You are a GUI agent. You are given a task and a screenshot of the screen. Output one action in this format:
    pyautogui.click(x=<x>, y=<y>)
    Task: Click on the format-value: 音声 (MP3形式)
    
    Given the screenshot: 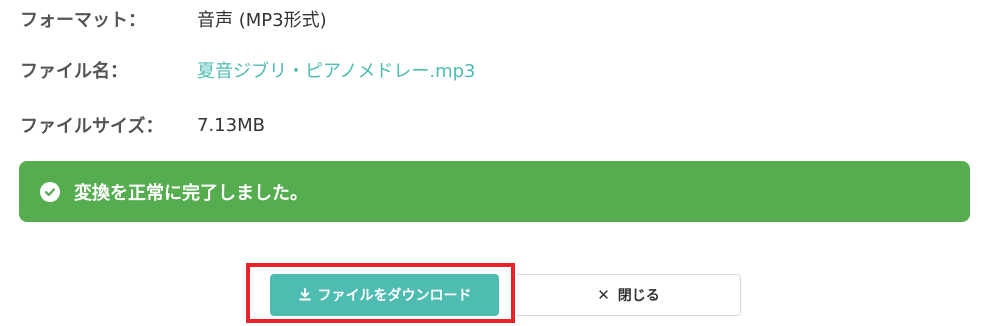 What is the action you would take?
    pyautogui.click(x=262, y=20)
    